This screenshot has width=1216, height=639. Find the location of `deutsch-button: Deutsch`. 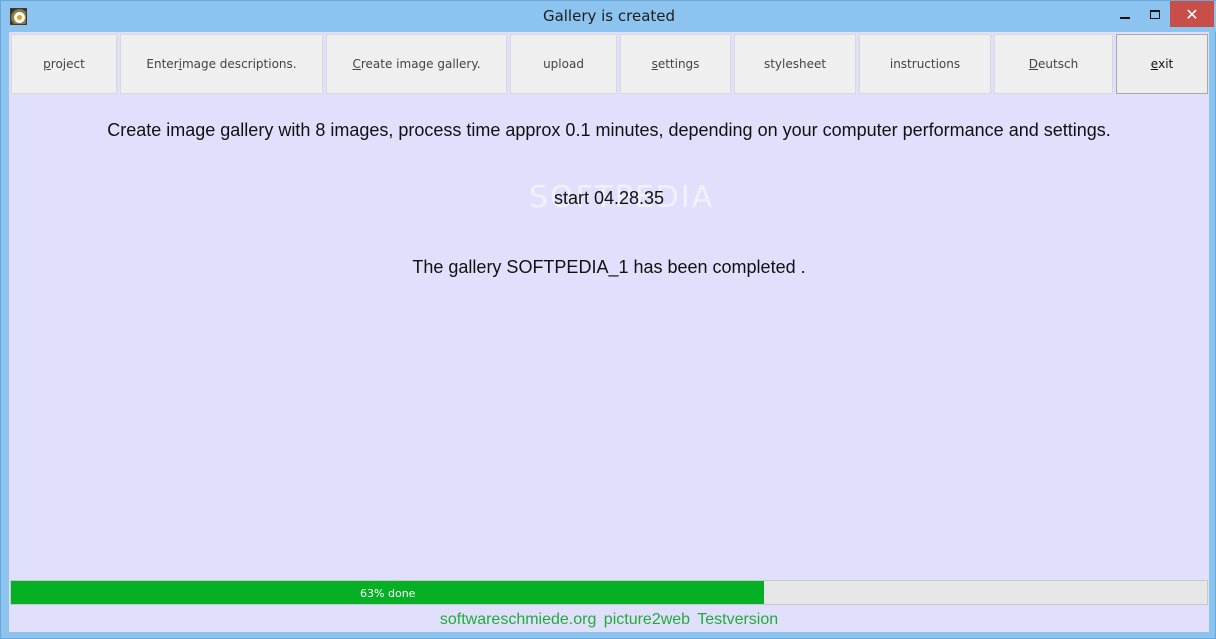

deutsch-button: Deutsch is located at coordinates (1053, 64).